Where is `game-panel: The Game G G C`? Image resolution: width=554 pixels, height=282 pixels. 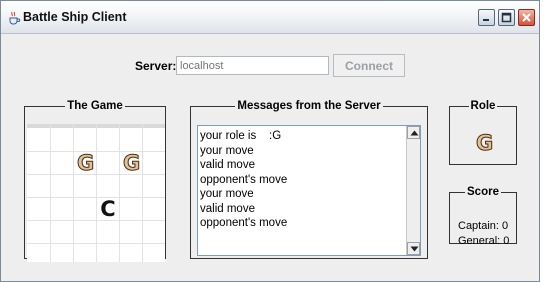 game-panel: The Game G G C is located at coordinates (95, 181).